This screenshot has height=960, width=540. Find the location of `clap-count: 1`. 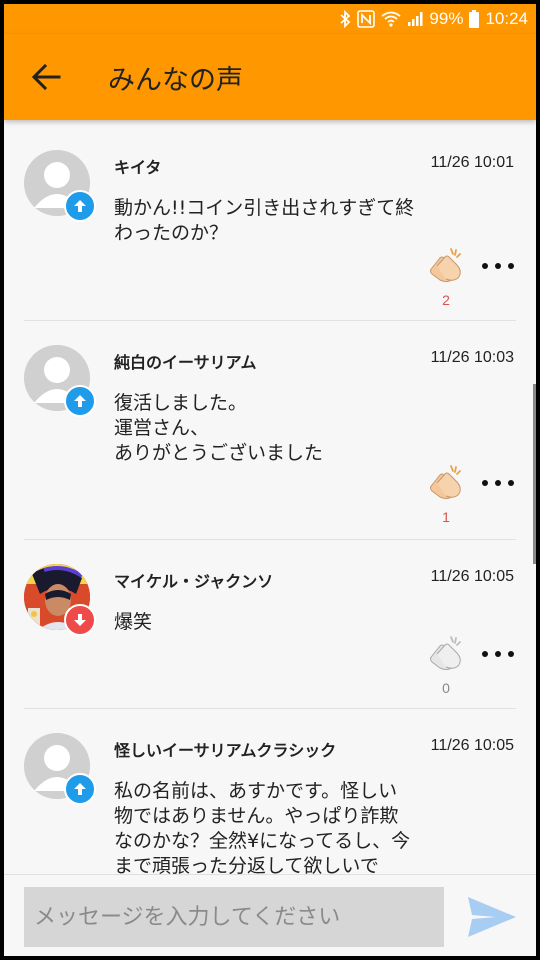

clap-count: 1 is located at coordinates (446, 517).